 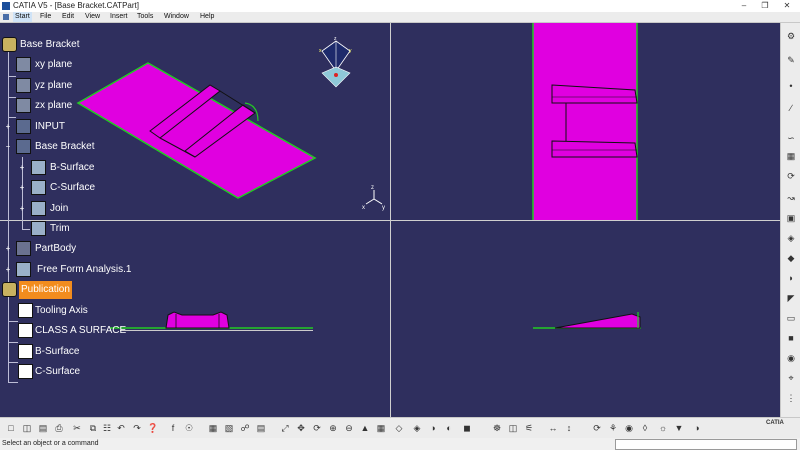 What do you see at coordinates (153, 428) in the screenshot?
I see `whats-this-icon: ❓` at bounding box center [153, 428].